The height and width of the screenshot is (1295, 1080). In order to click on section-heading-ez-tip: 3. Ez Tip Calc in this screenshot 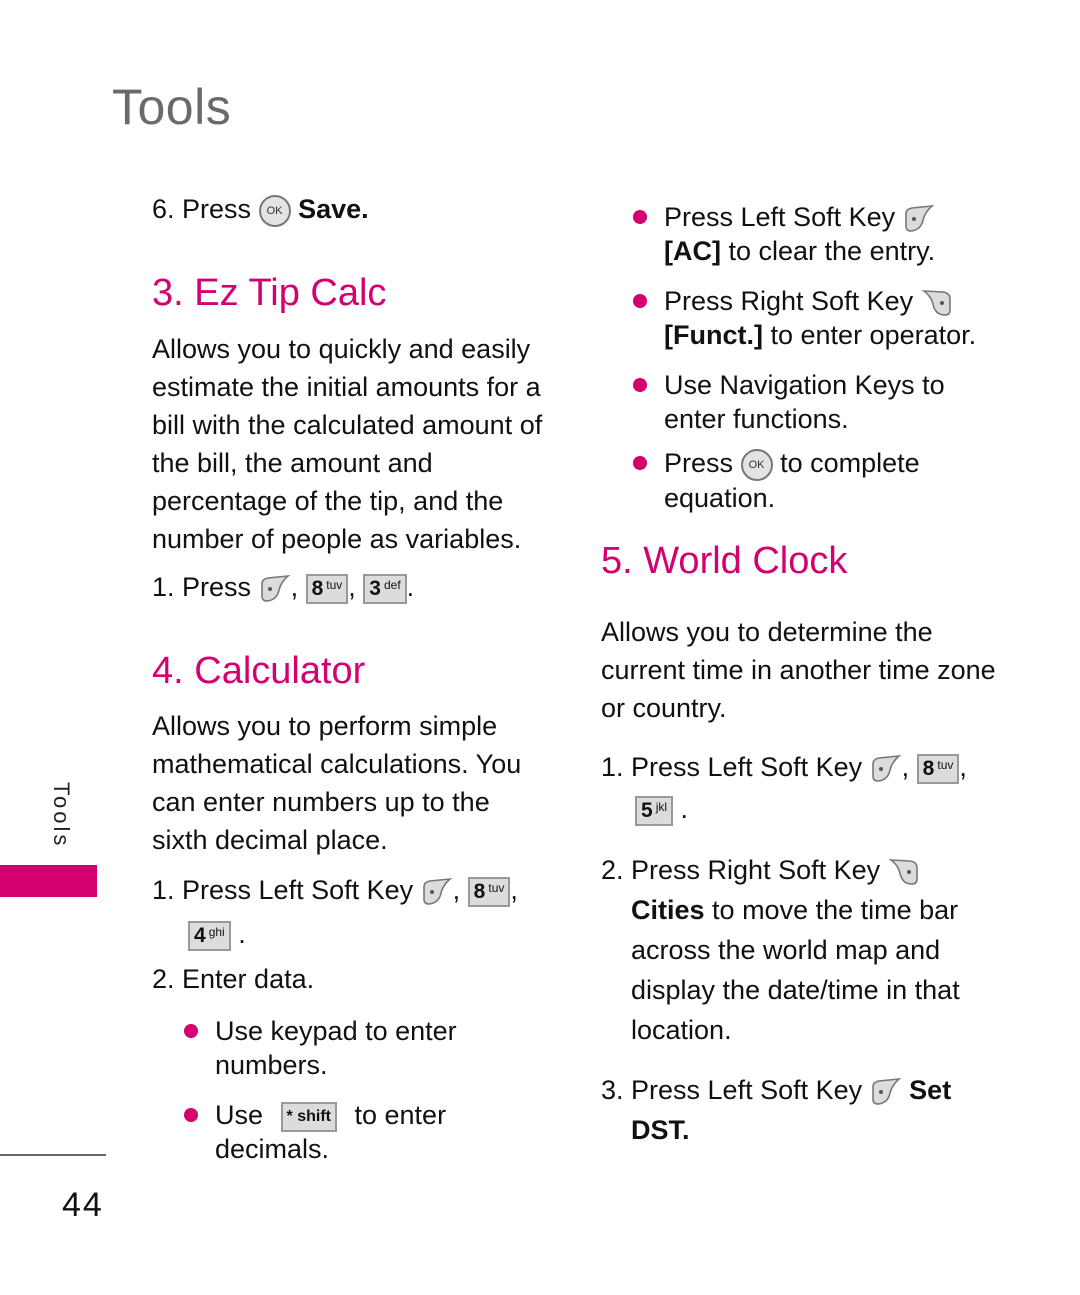, I will do `click(269, 293)`.